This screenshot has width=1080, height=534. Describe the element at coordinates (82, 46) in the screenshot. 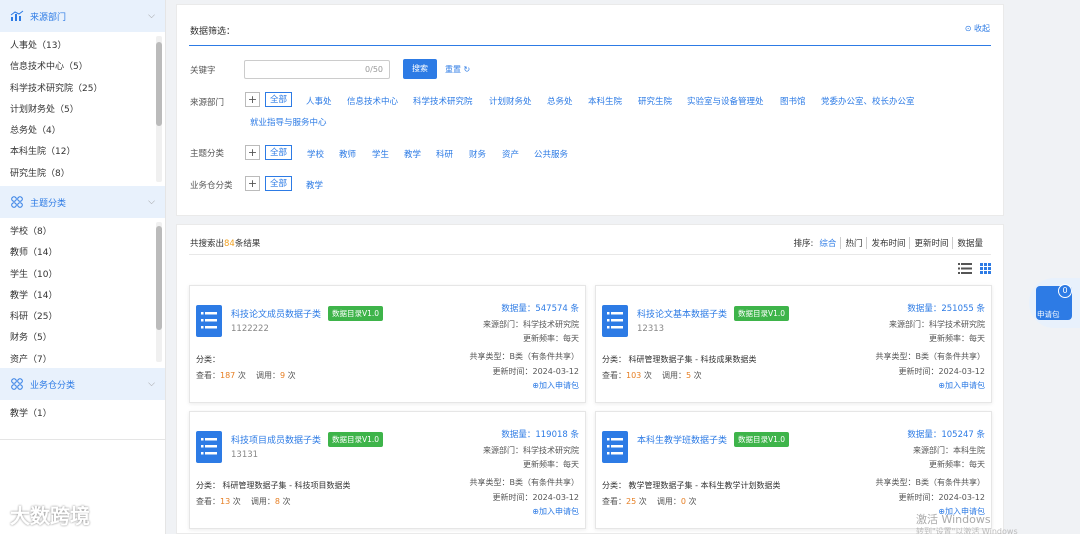

I see `sidebar-item: 人事处（13）` at that location.